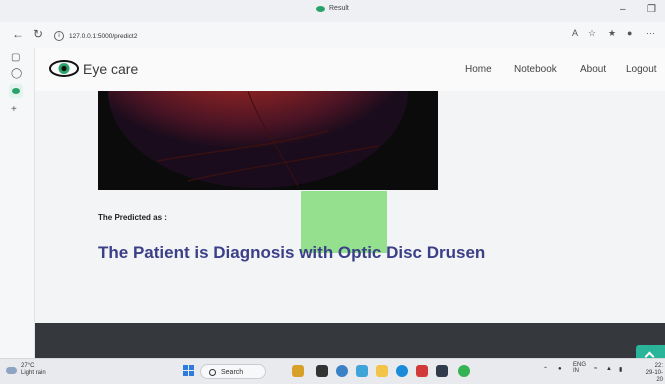 This screenshot has width=665, height=384. I want to click on predicted-label: The Predicted as :, so click(132, 217).